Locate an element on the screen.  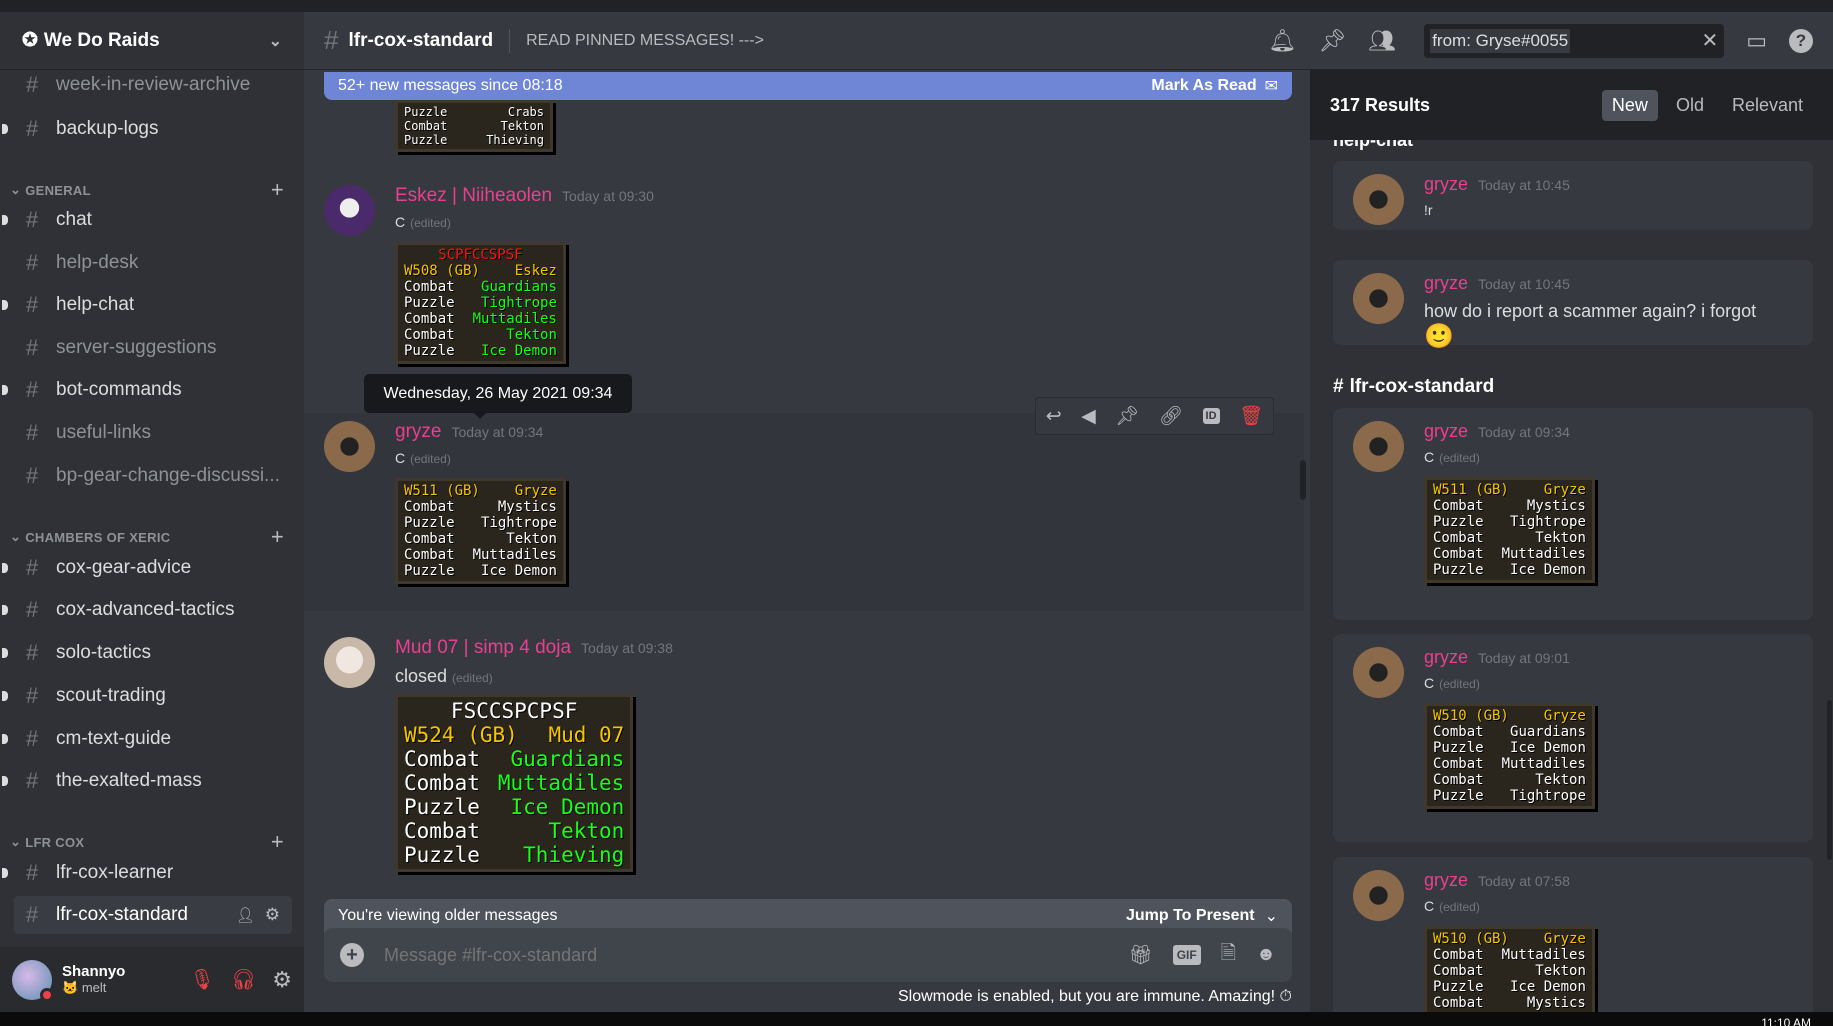
notification-bell-icon: 🔔︎ is located at coordinates (1282, 41).